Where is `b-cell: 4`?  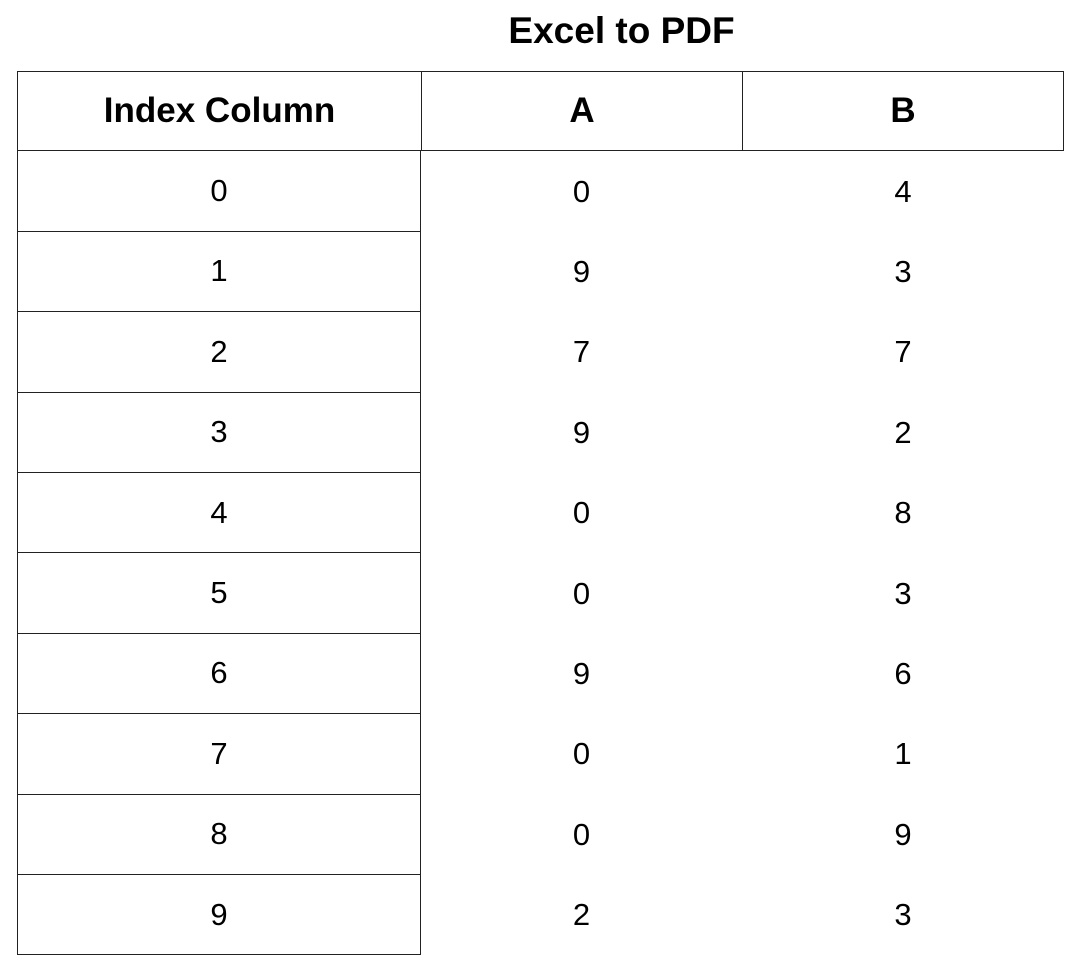 b-cell: 4 is located at coordinates (903, 191).